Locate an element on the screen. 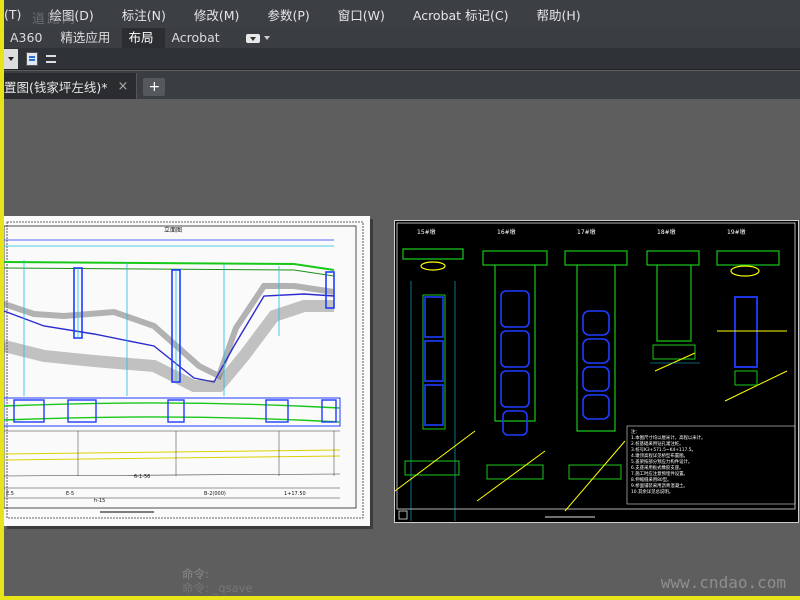 The width and height of the screenshot is (800, 600). tab-a360: A360 is located at coordinates (29, 38).